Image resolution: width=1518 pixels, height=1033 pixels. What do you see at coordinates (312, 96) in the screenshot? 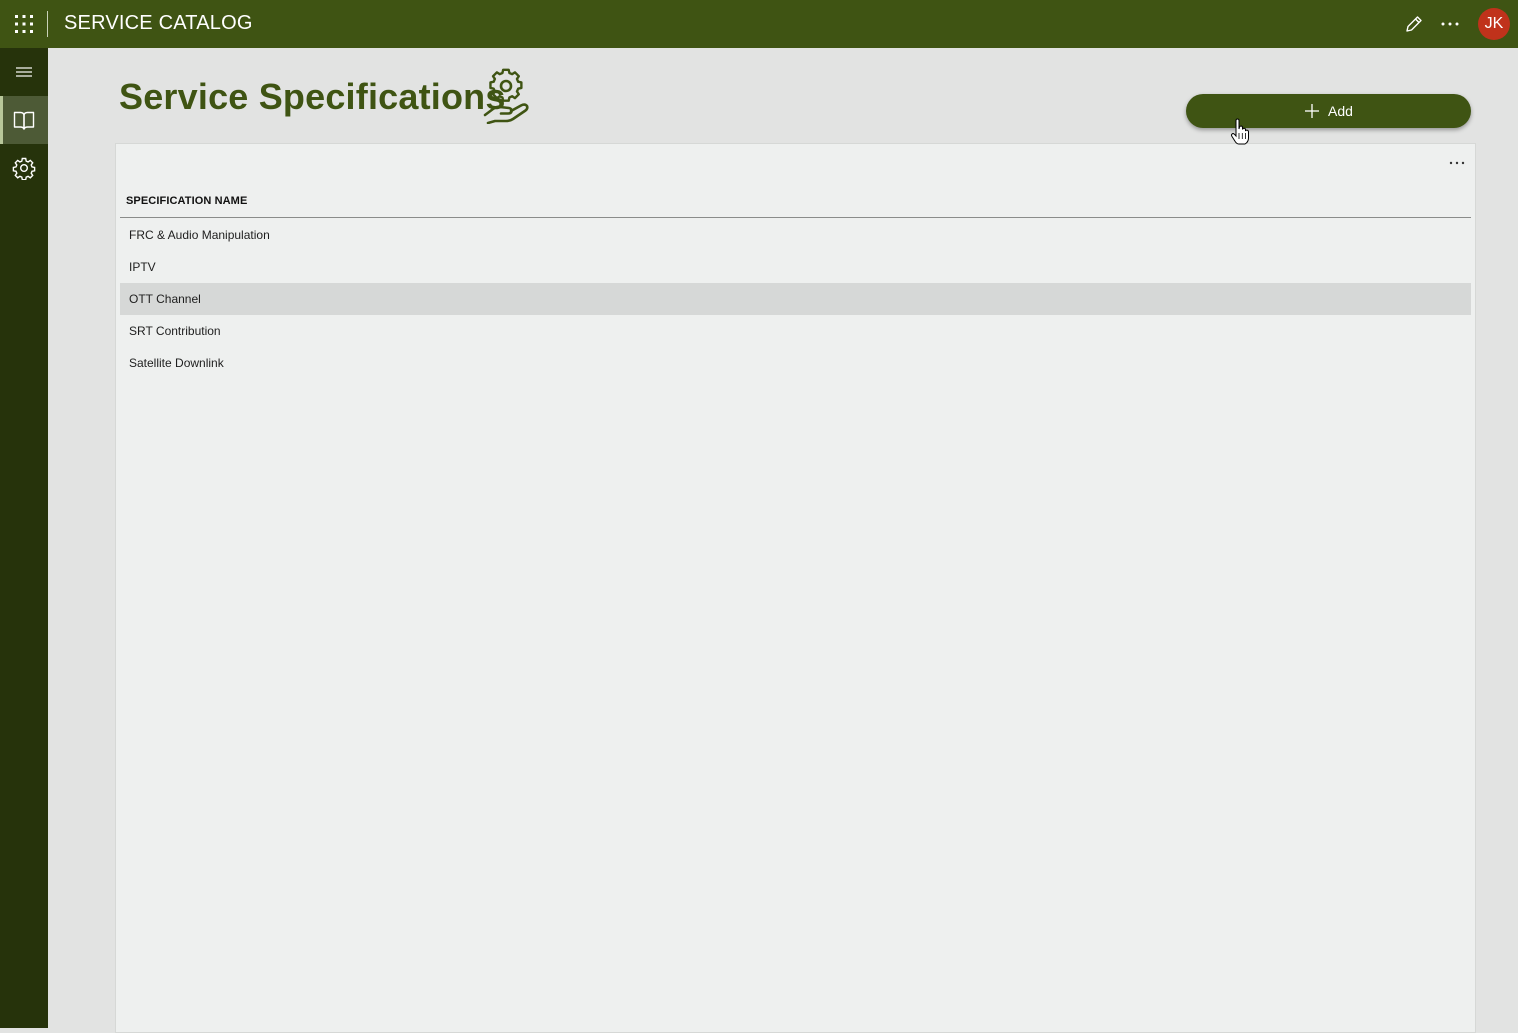
I see `page-title: Service Specifications` at bounding box center [312, 96].